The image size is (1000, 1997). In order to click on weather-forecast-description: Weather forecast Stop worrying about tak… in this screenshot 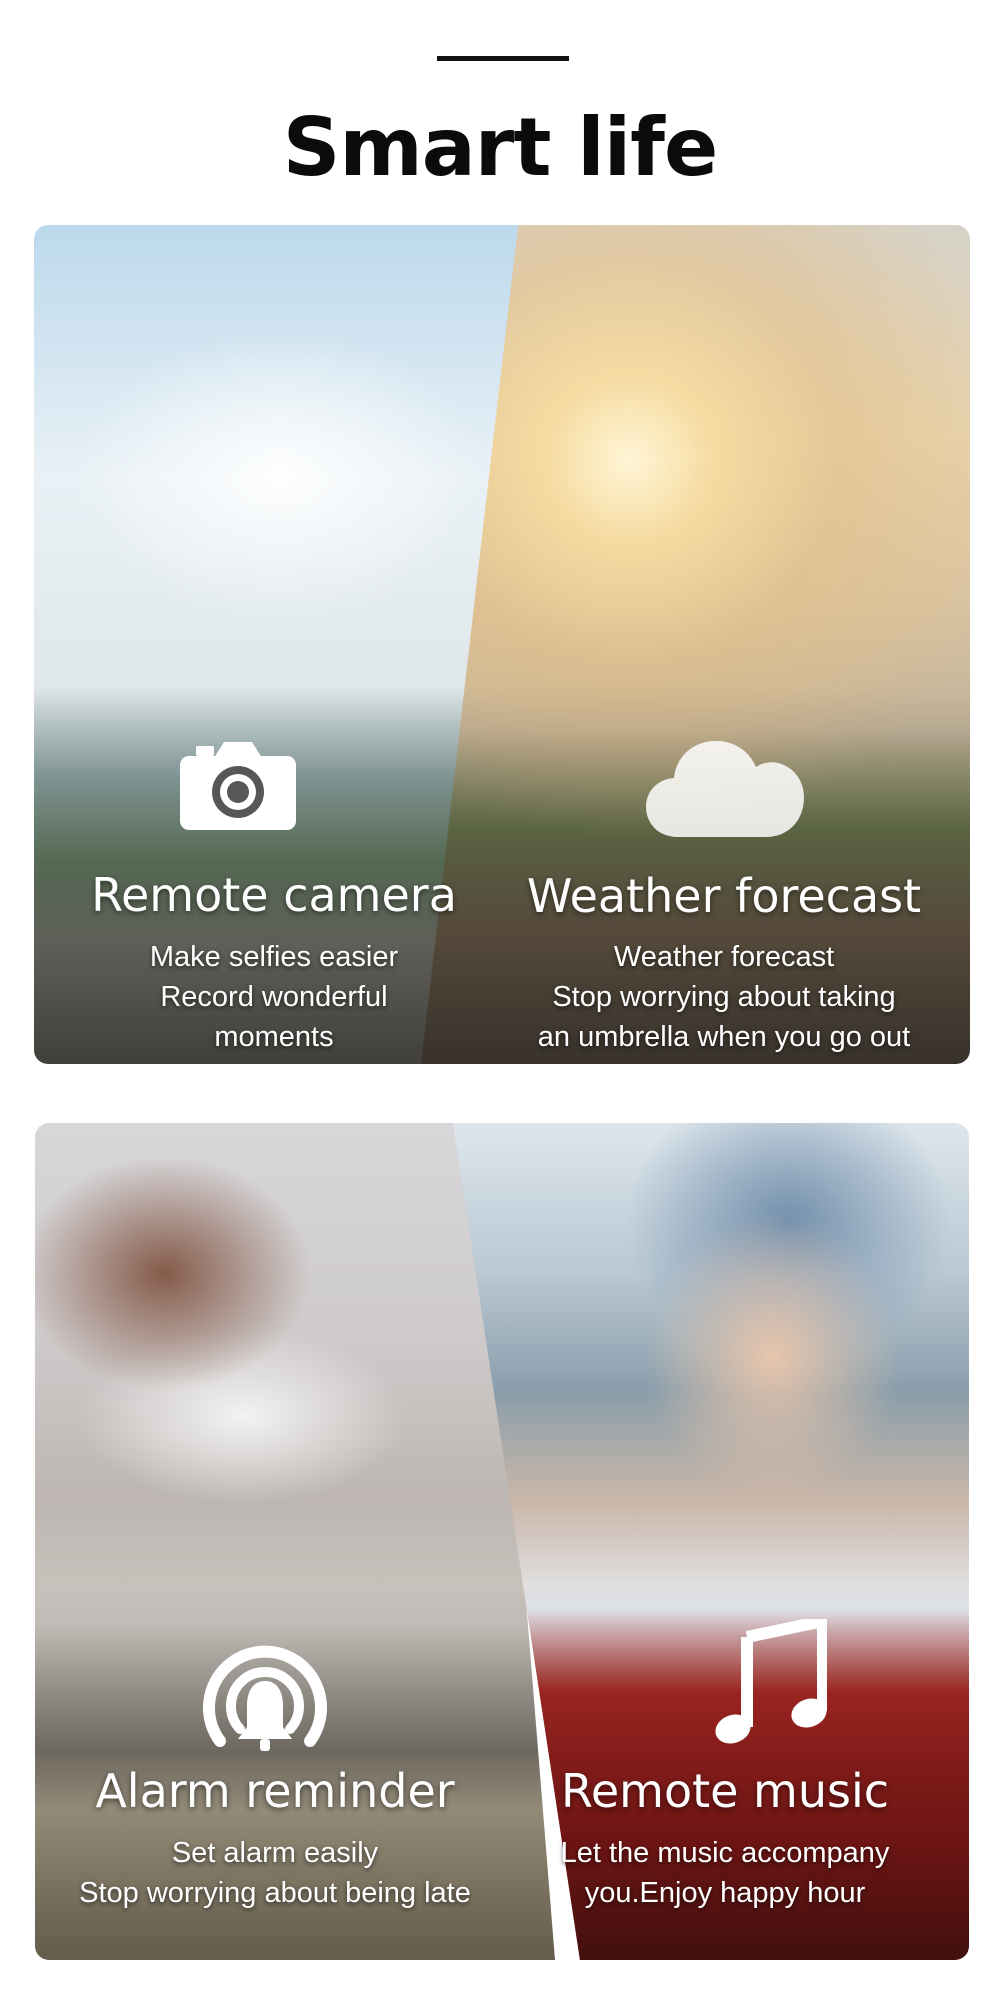, I will do `click(724, 997)`.